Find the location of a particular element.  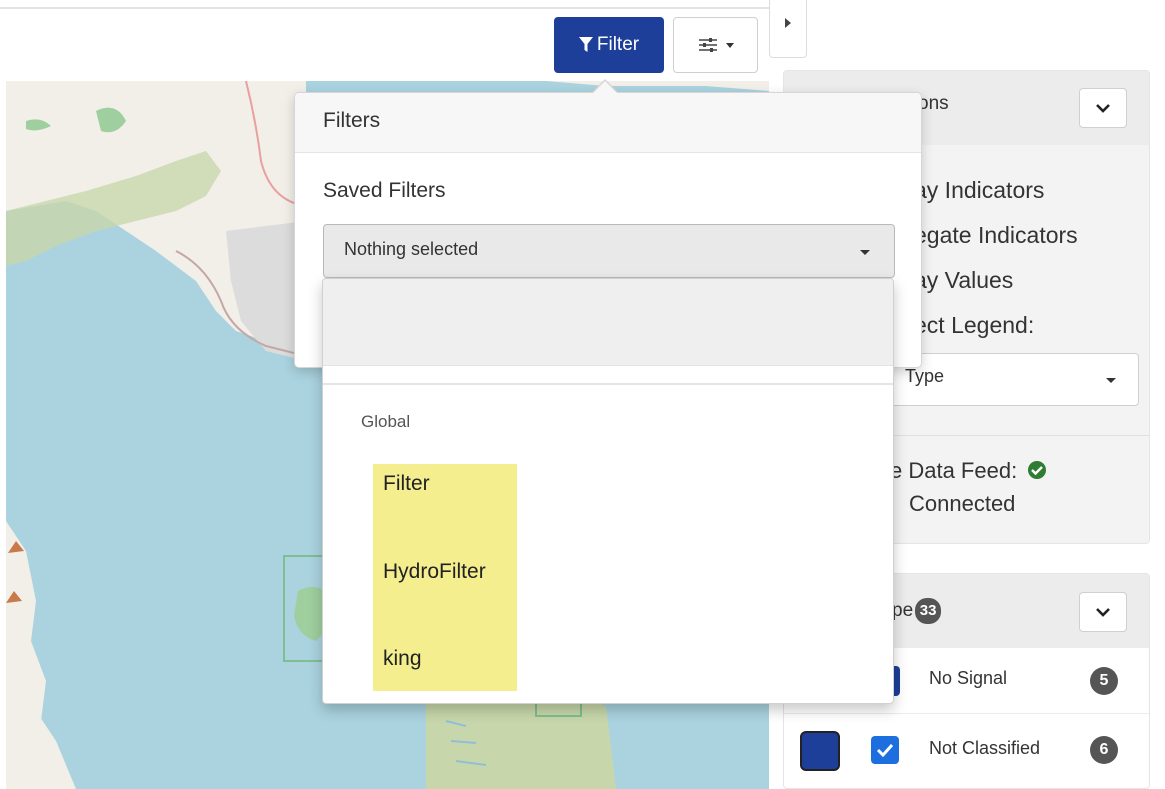

caret-right-icon is located at coordinates (788, 23).